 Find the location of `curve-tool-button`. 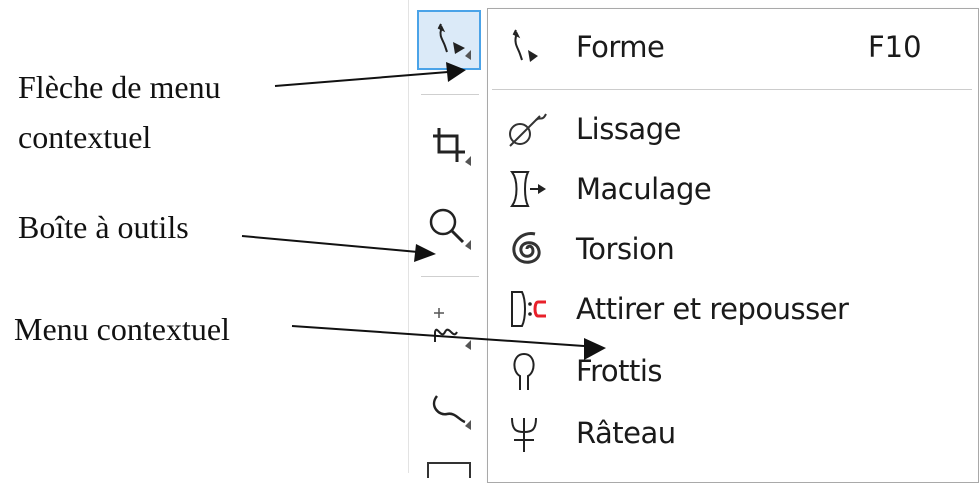

curve-tool-button is located at coordinates (449, 330).